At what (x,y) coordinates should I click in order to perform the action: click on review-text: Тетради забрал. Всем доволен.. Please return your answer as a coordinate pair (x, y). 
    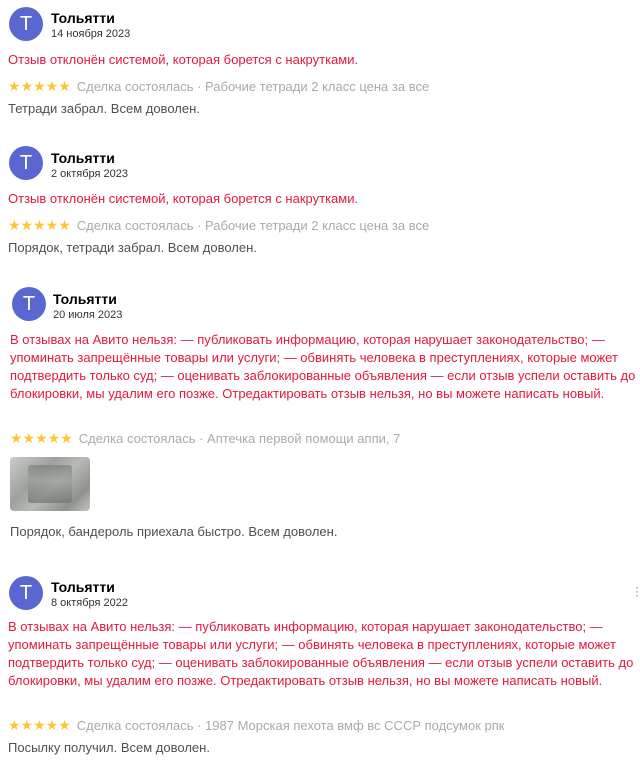
    Looking at the image, I should click on (104, 108).